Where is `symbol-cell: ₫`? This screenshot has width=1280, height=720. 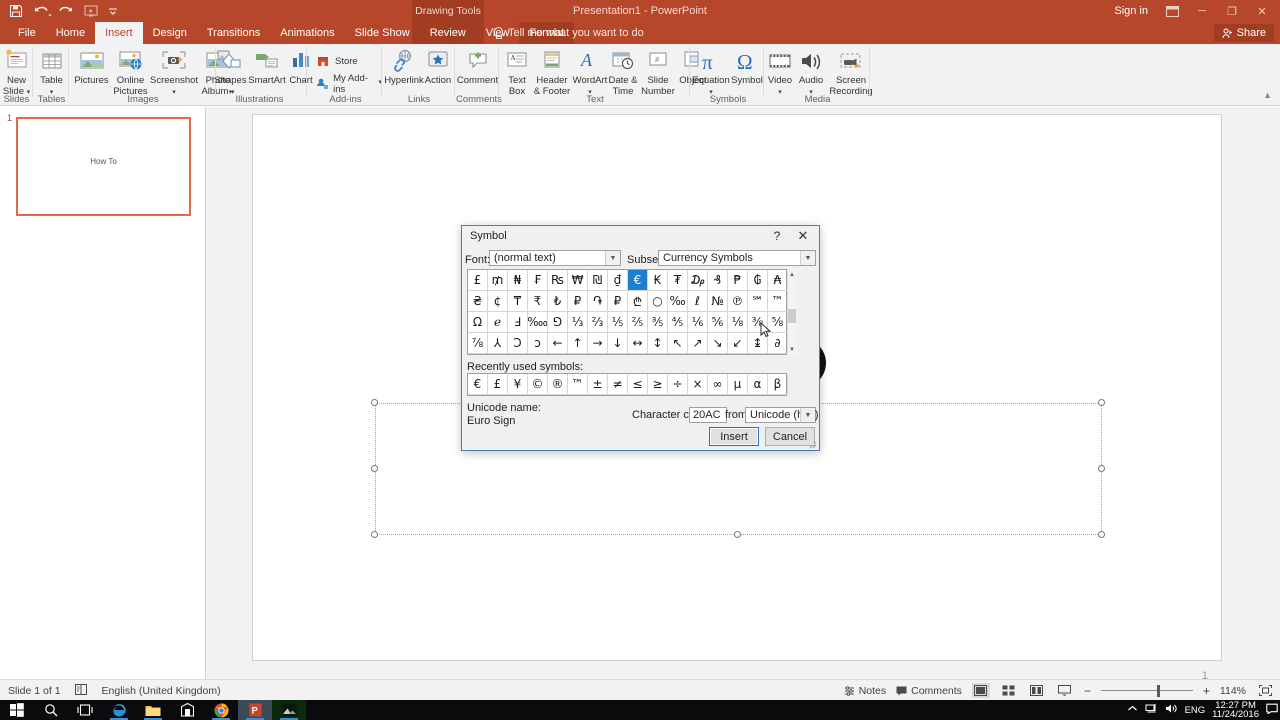
symbol-cell: ₫ is located at coordinates (618, 280).